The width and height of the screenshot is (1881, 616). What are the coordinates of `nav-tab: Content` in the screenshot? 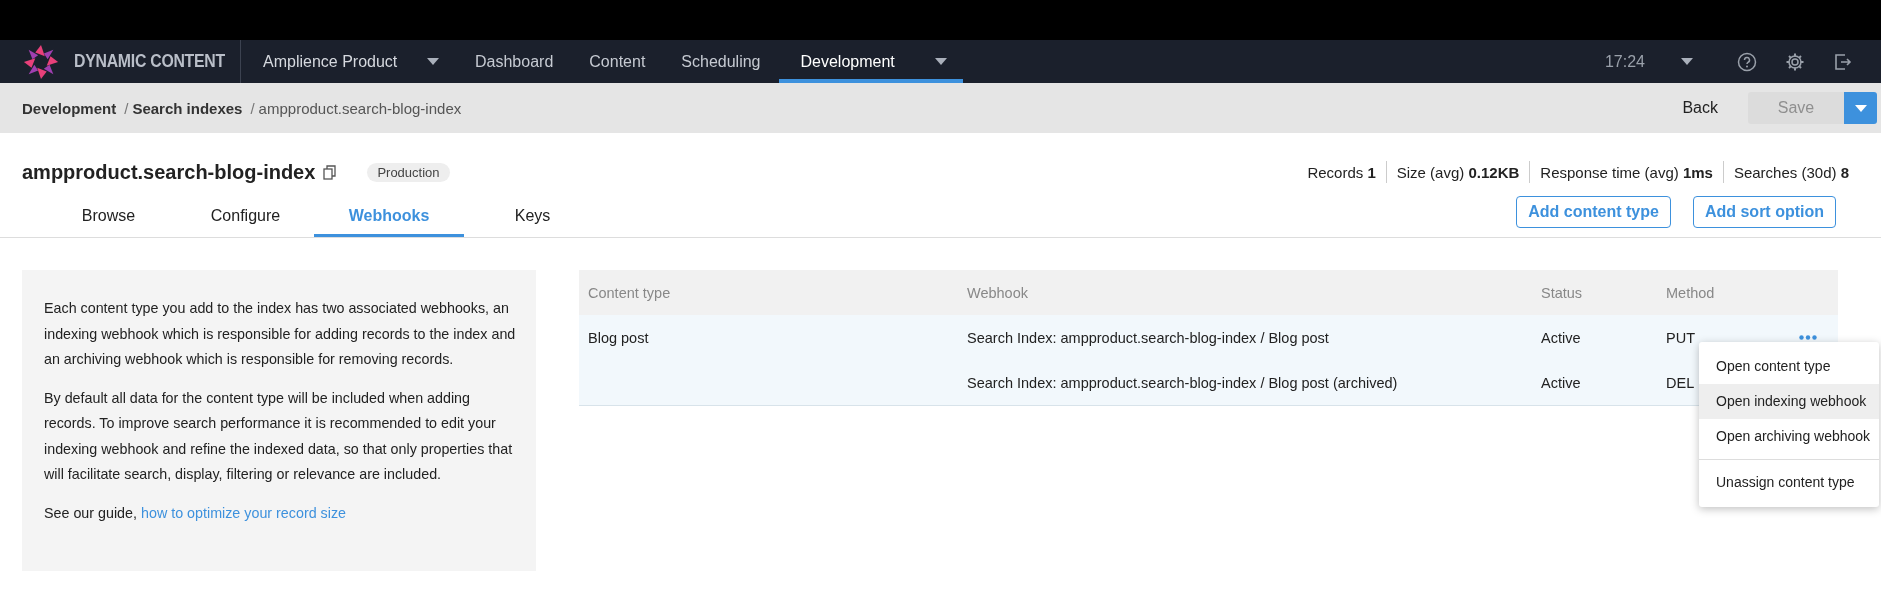 It's located at (617, 61).